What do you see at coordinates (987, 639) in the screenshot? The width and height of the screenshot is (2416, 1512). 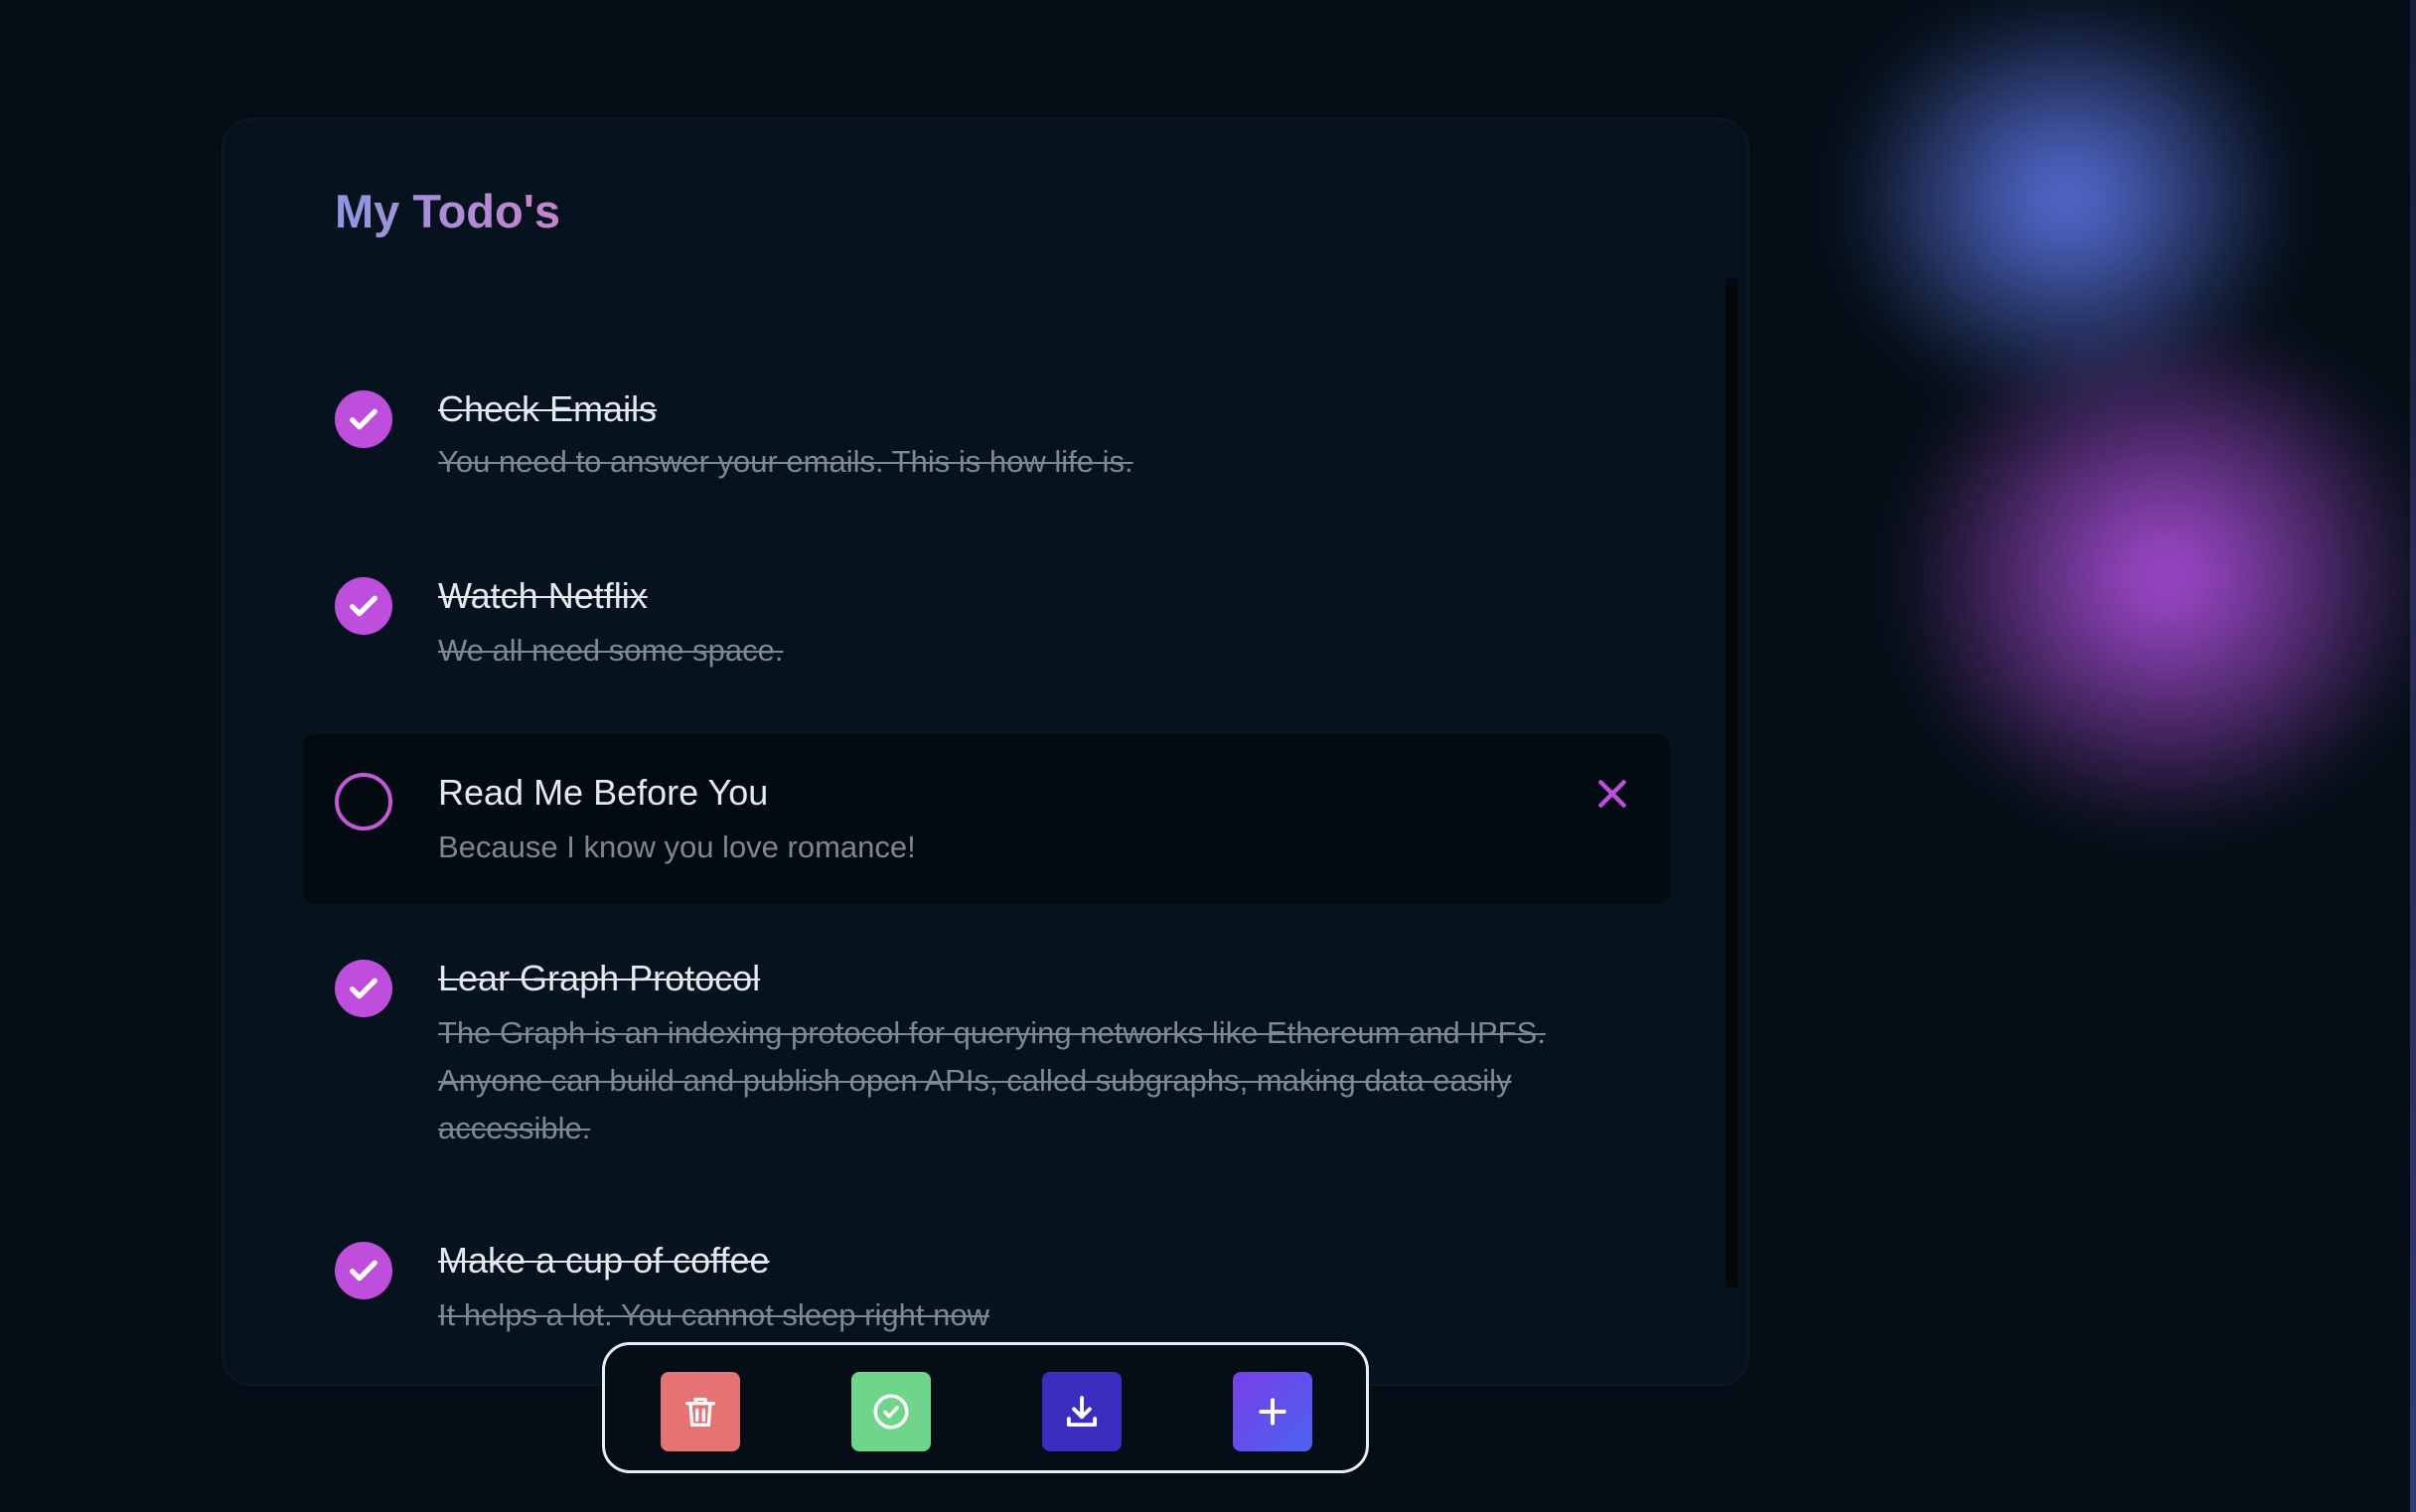 I see `todo-item: Watch Netflix We all need some space.` at bounding box center [987, 639].